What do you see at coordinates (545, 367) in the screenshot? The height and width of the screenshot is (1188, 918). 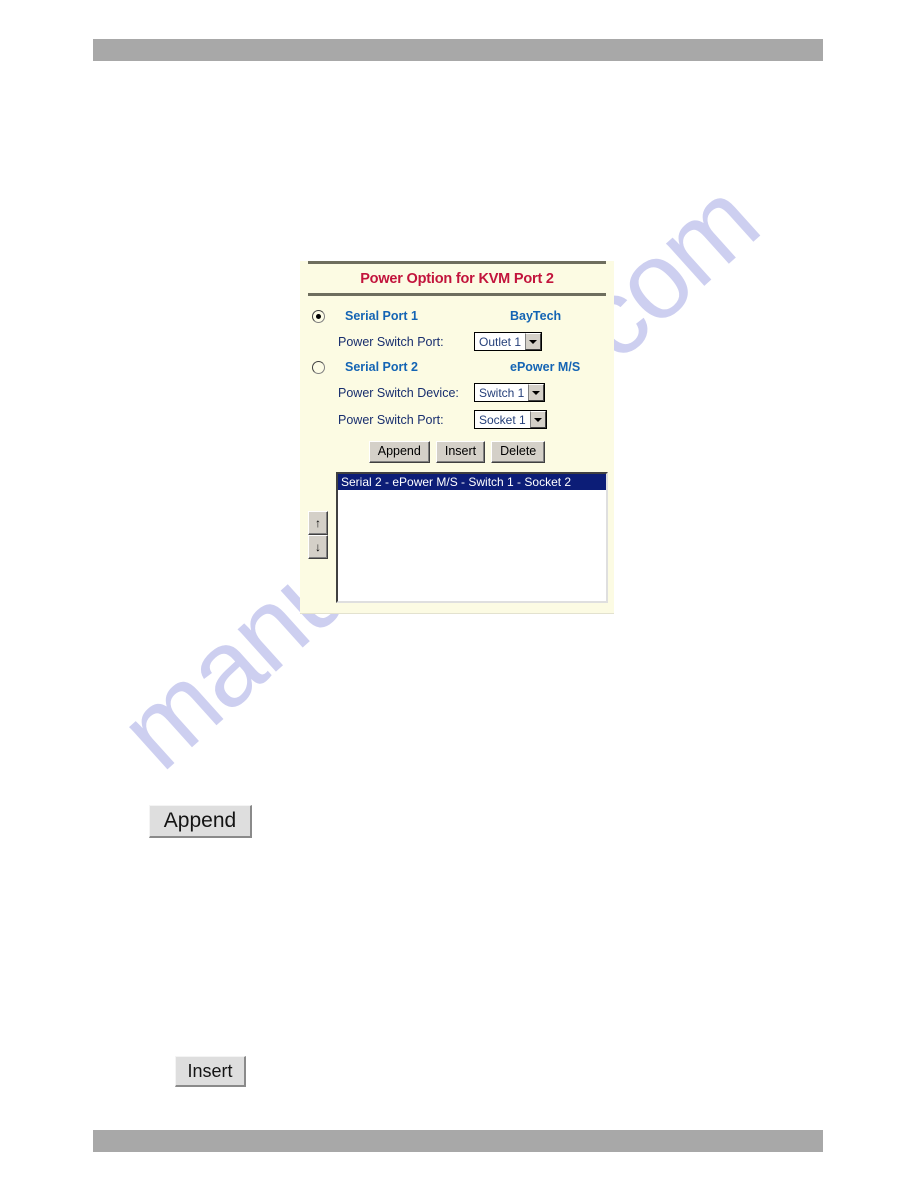 I see `serial-port-2-device-label: ePower M/S` at bounding box center [545, 367].